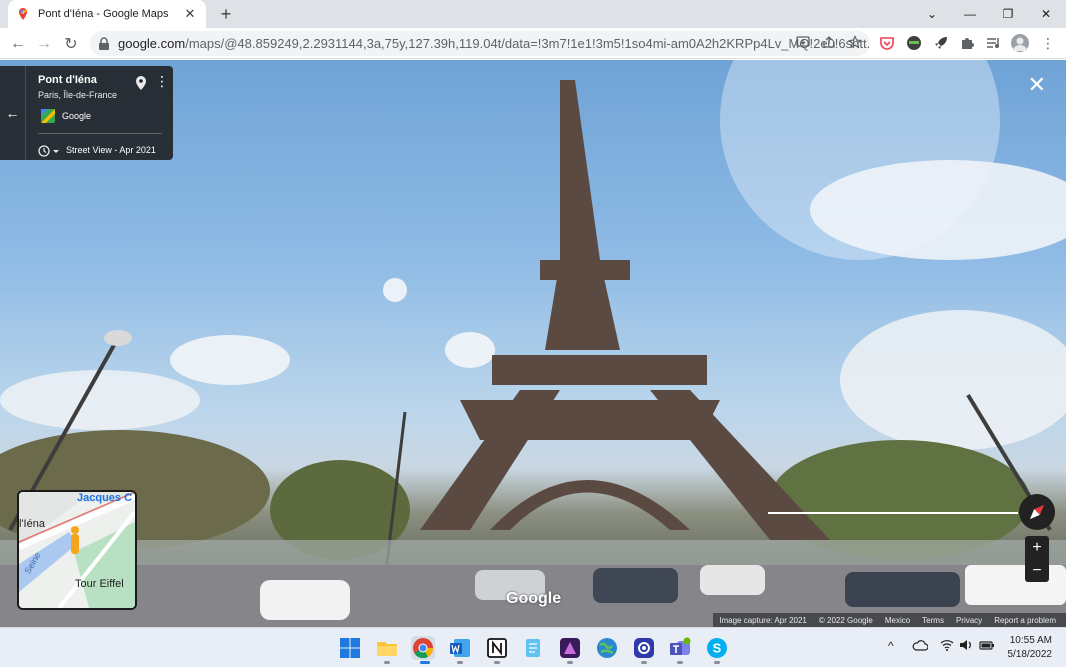 This screenshot has width=1066, height=667. I want to click on minimap-station-label: l'Iéna, so click(32, 524).